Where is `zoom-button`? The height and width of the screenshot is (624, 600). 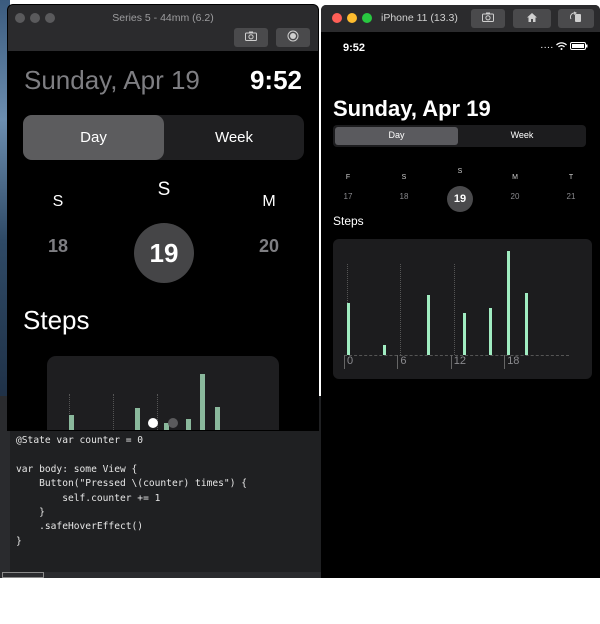
zoom-button is located at coordinates (367, 18).